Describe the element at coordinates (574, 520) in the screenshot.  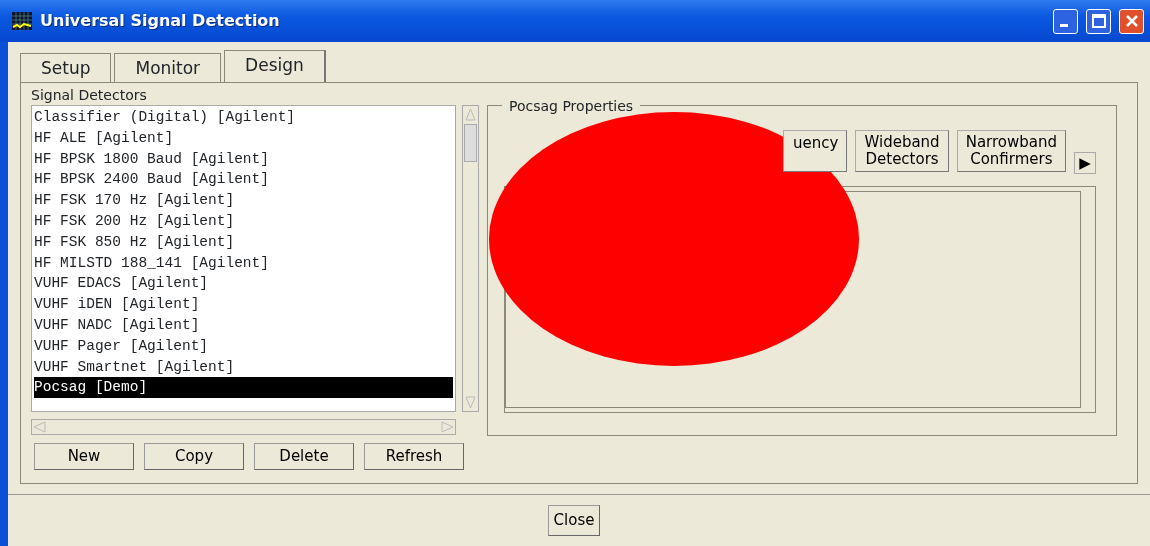
I see `close-dialog-button: Close` at that location.